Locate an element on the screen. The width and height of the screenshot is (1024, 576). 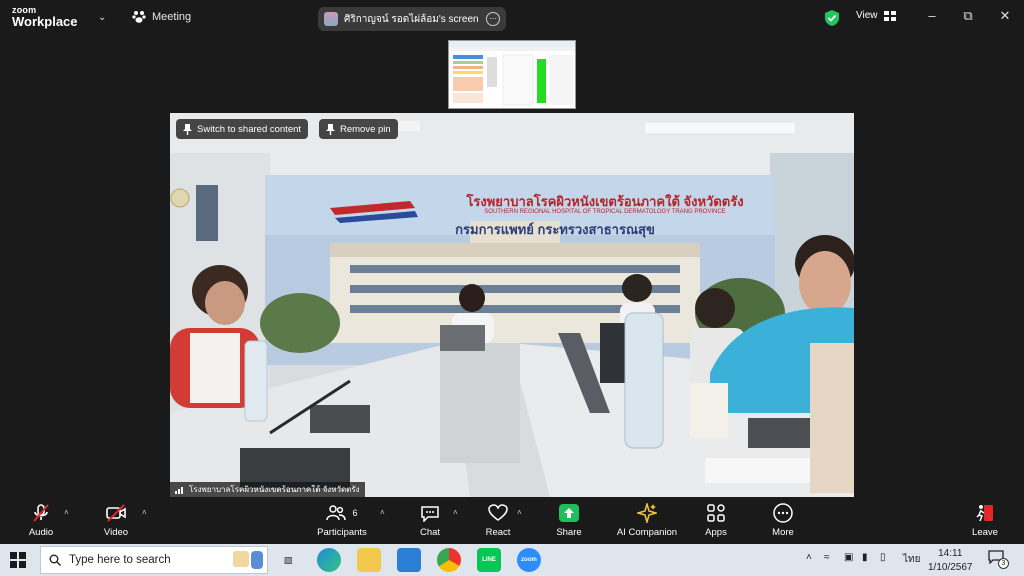
wifi-icon: ≈ is located at coordinates (827, 557).